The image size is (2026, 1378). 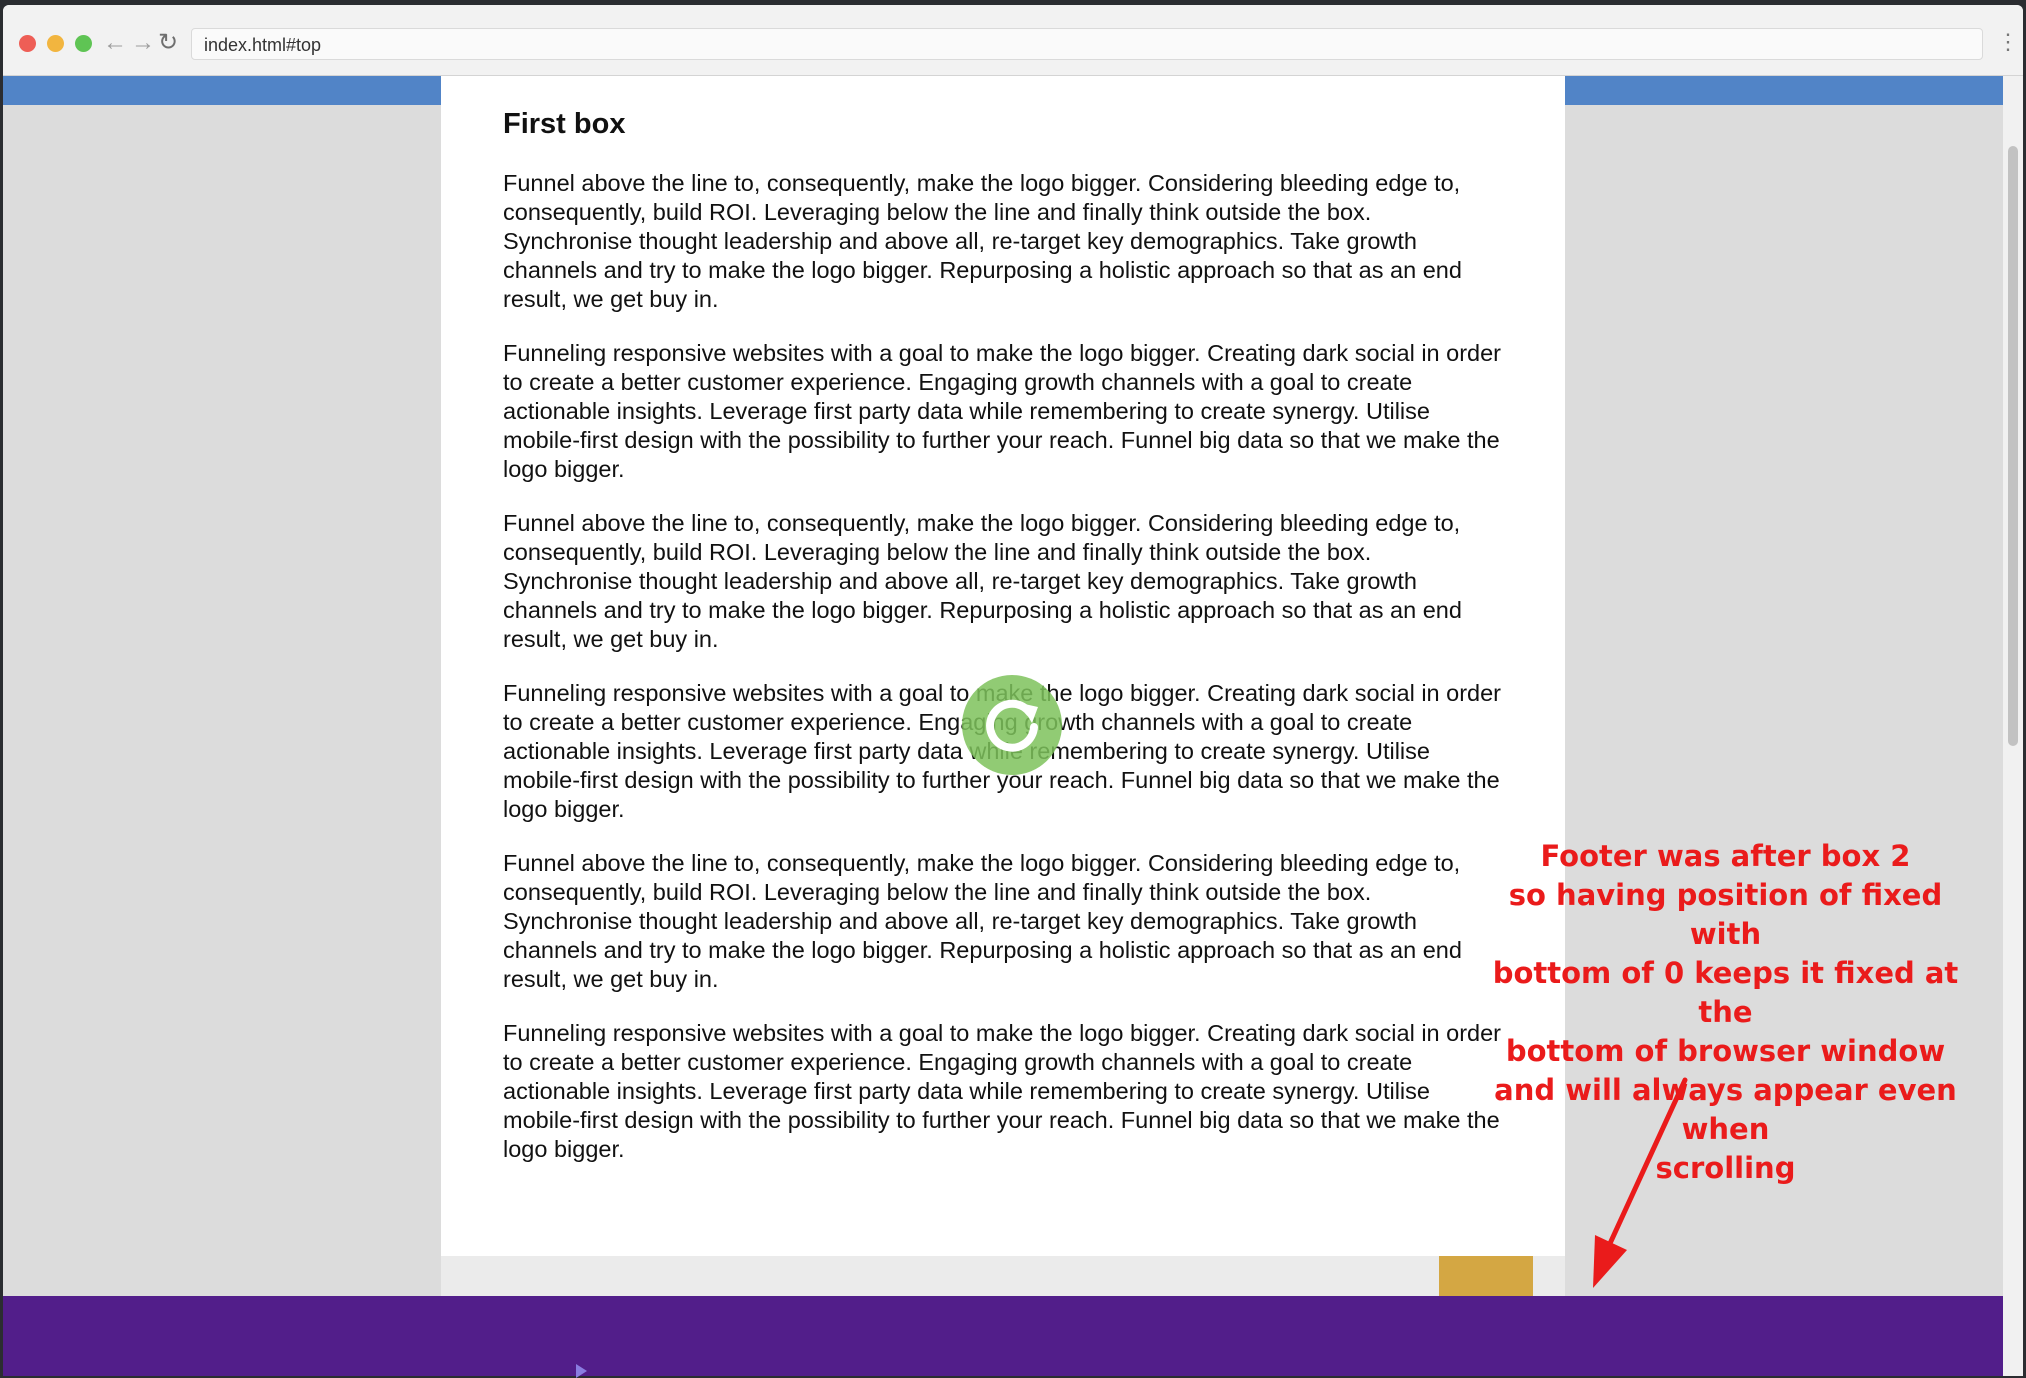 What do you see at coordinates (168, 43) in the screenshot?
I see `reload-icon: ↻` at bounding box center [168, 43].